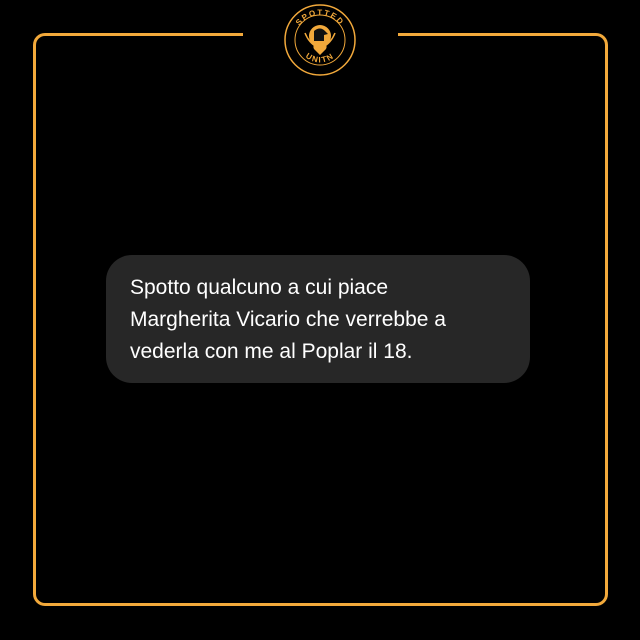  Describe the element at coordinates (288, 319) in the screenshot. I see `post-text-line: Margherita Vicario che verrebbe a` at that location.